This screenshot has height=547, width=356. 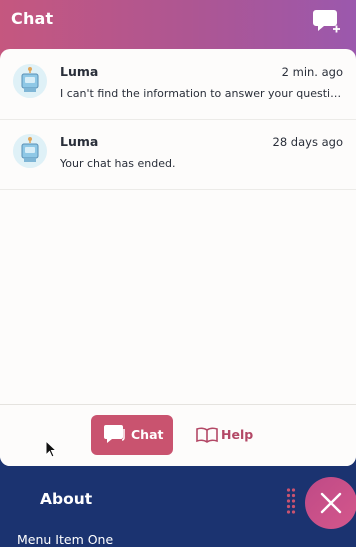 What do you see at coordinates (237, 434) in the screenshot?
I see `tab-help-label: Help` at bounding box center [237, 434].